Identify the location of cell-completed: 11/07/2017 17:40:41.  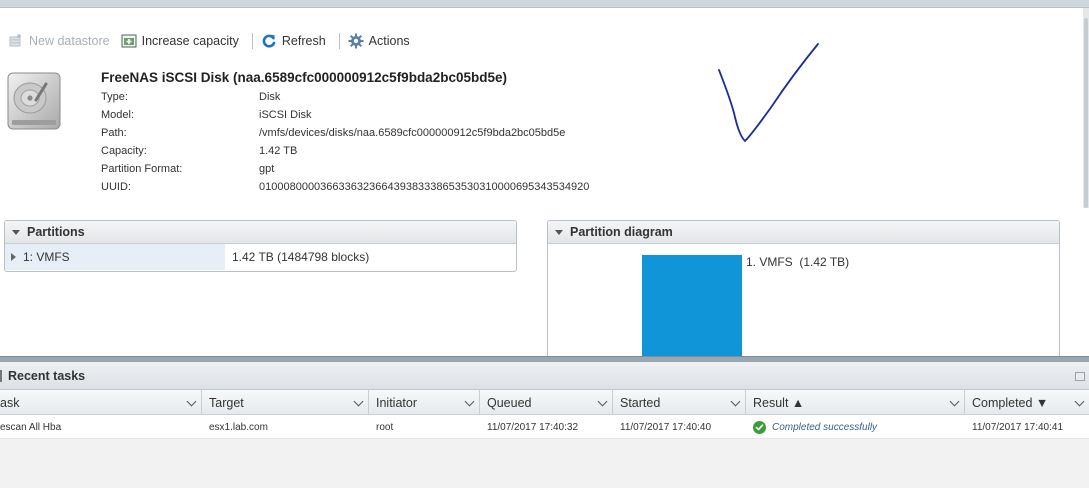
(1018, 427).